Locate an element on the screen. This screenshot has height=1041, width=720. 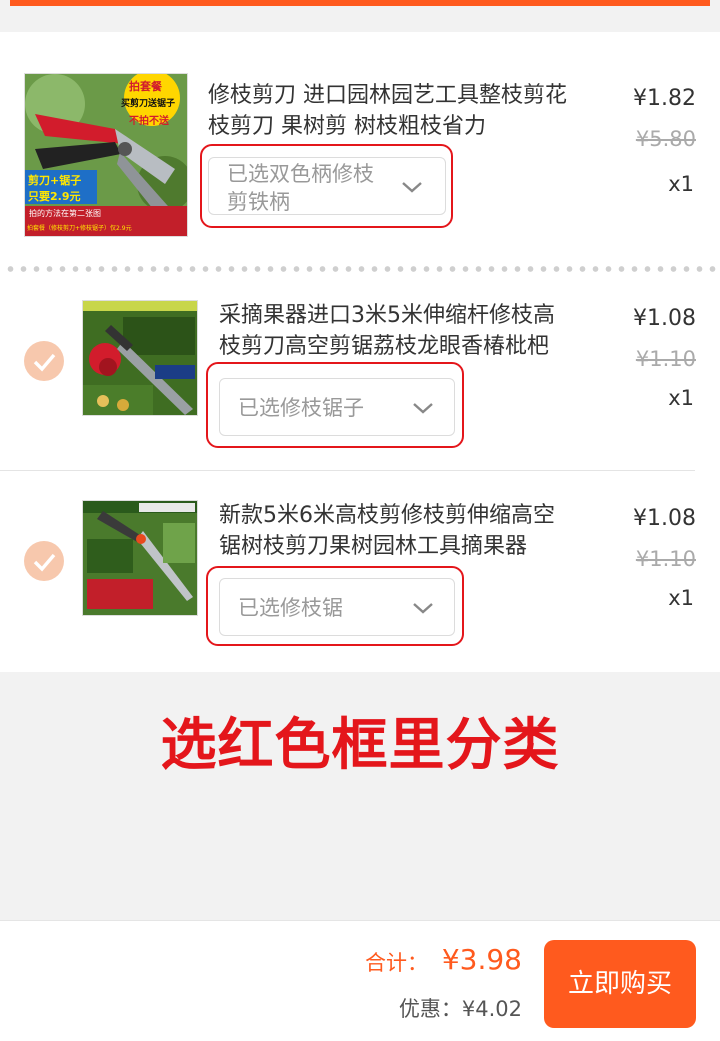
total-label: 合计： is located at coordinates (396, 963).